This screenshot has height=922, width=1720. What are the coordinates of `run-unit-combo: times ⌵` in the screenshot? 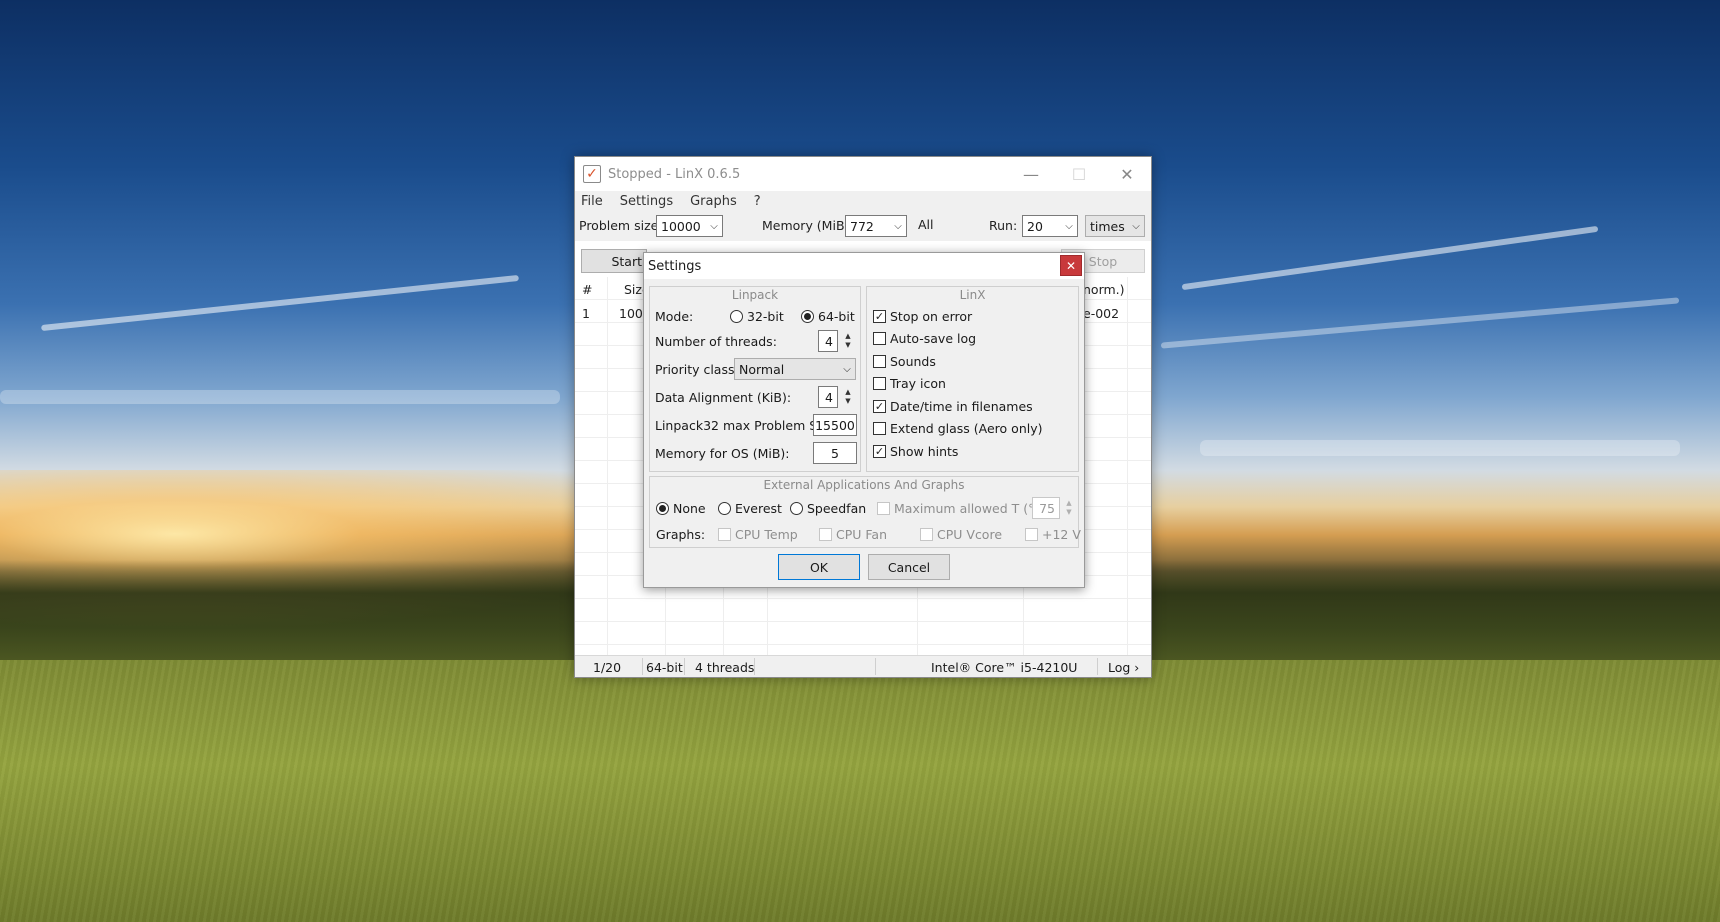 It's located at (1115, 226).